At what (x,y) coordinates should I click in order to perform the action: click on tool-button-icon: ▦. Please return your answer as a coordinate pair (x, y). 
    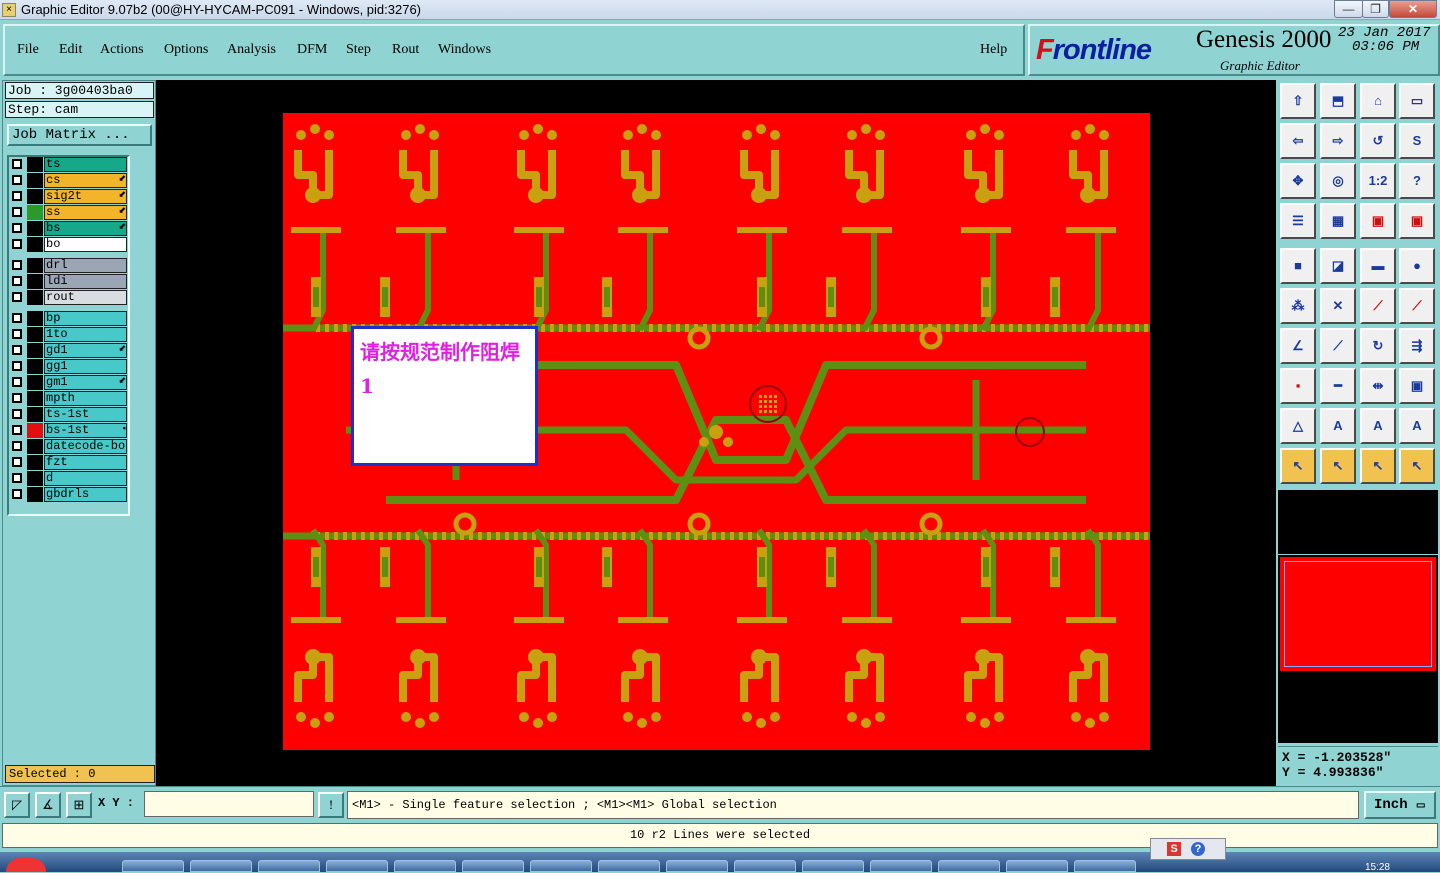
    Looking at the image, I should click on (1338, 221).